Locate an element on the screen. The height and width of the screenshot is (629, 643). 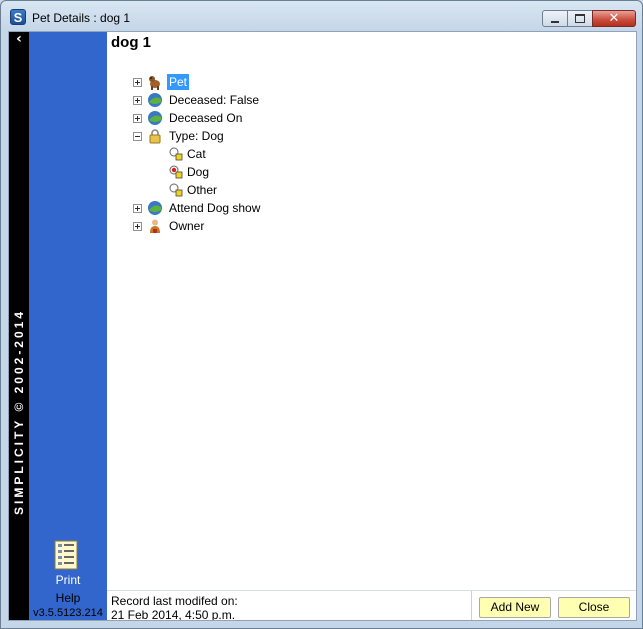
option-label: Dog is located at coordinates (198, 172).